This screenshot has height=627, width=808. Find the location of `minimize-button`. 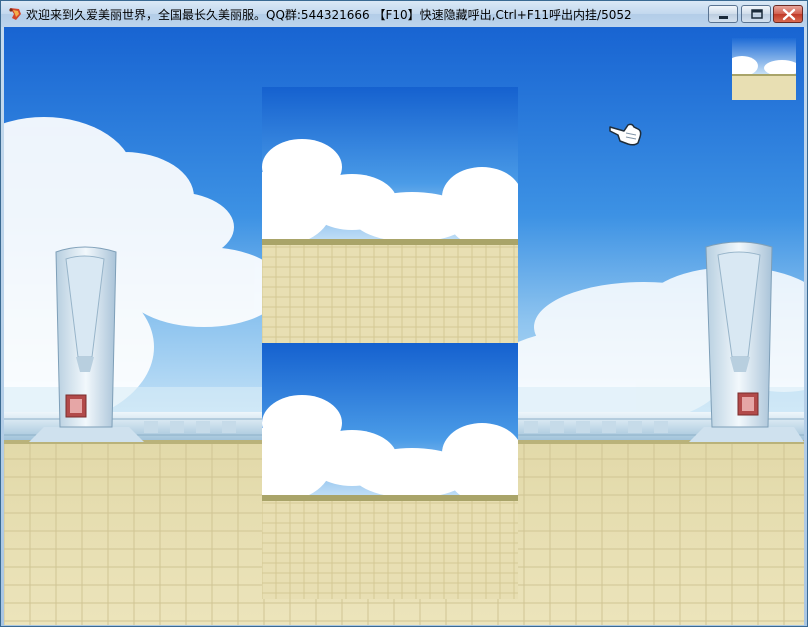

minimize-button is located at coordinates (723, 14).